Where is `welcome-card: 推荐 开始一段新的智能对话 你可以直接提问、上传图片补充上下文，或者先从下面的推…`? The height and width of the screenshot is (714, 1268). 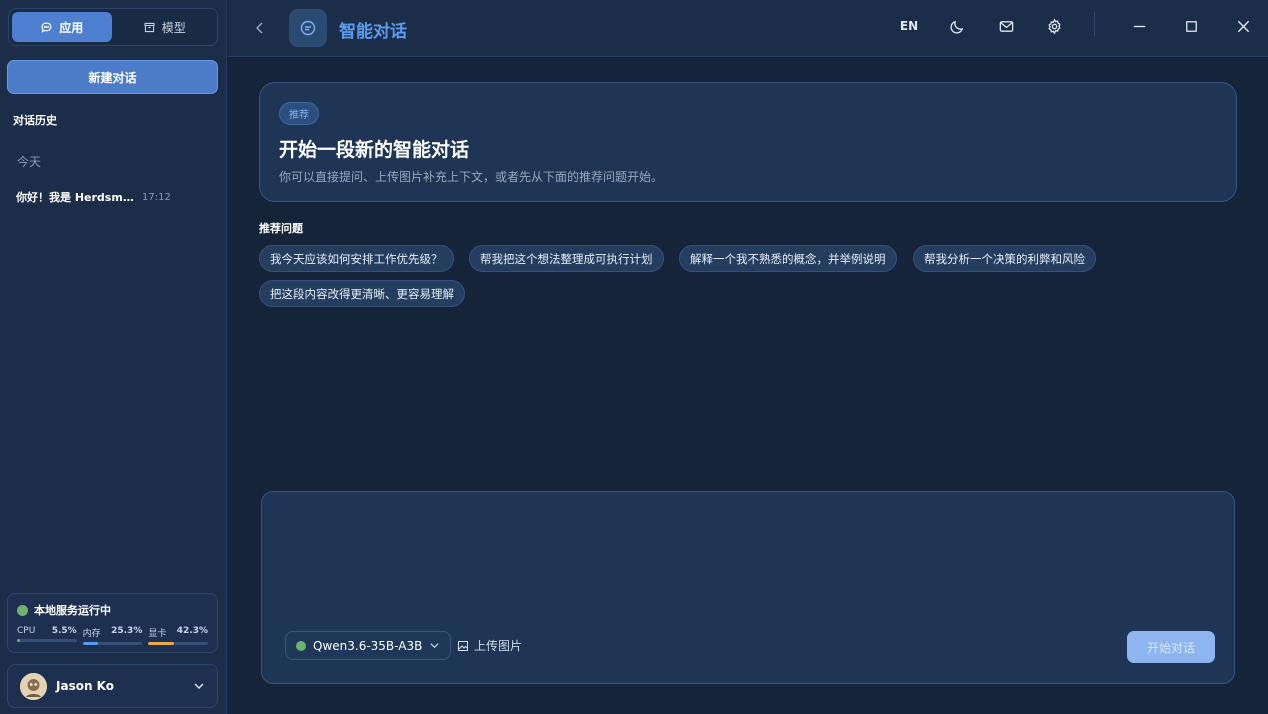
welcome-card: 推荐 开始一段新的智能对话 你可以直接提问、上传图片补充上下文，或者先从下面的推… is located at coordinates (748, 142).